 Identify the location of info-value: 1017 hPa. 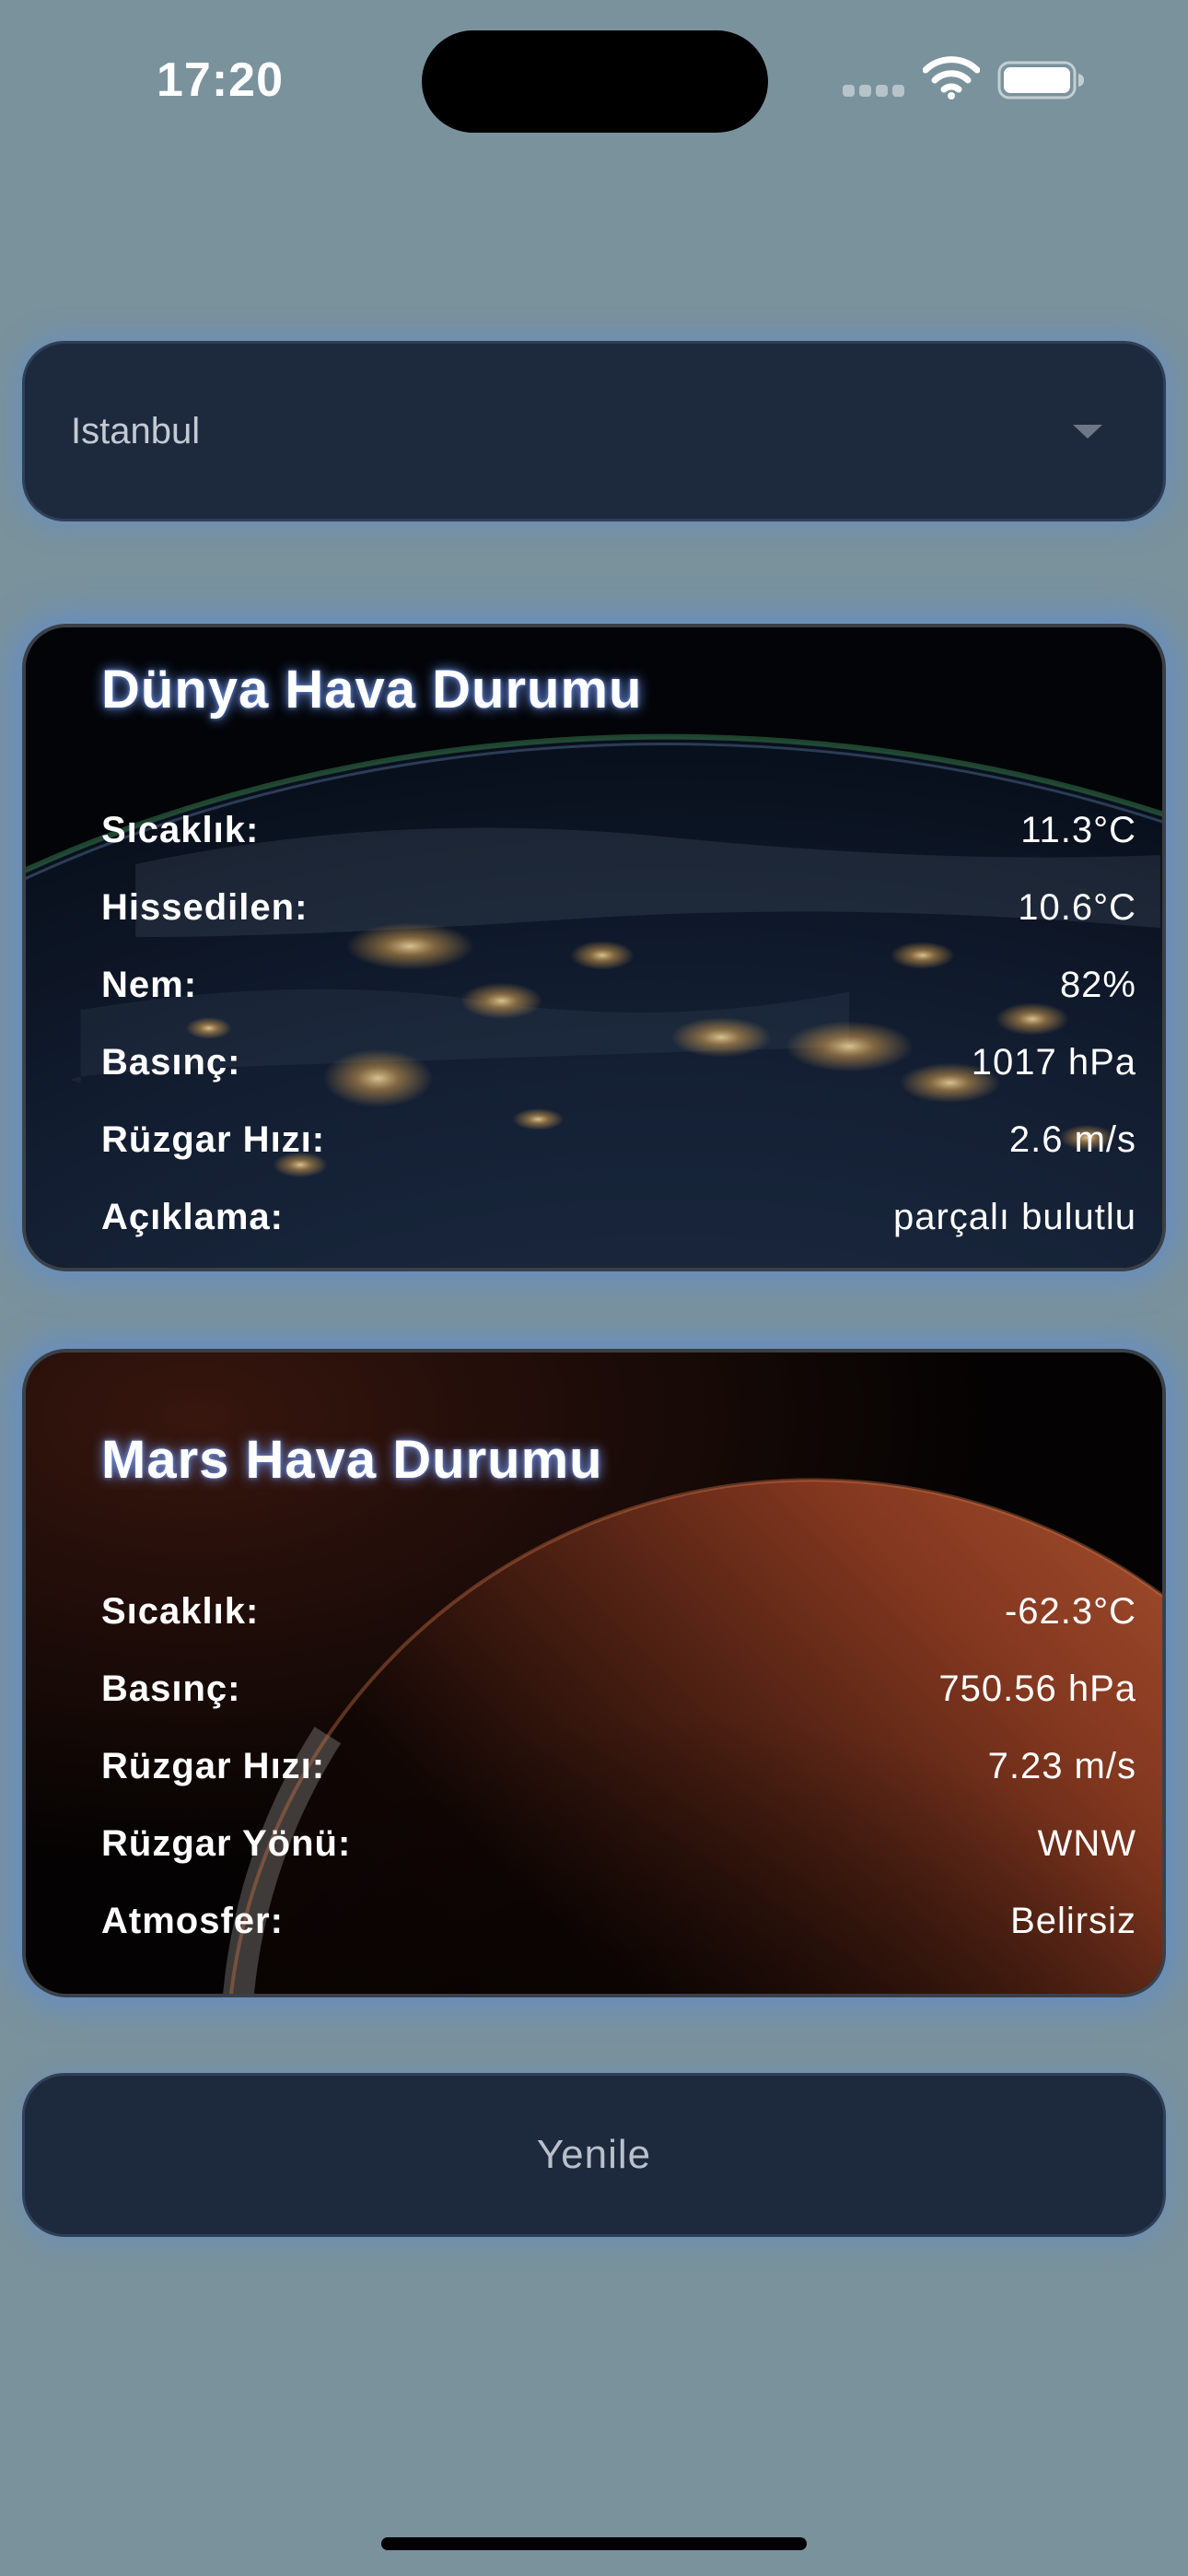
(1053, 1062).